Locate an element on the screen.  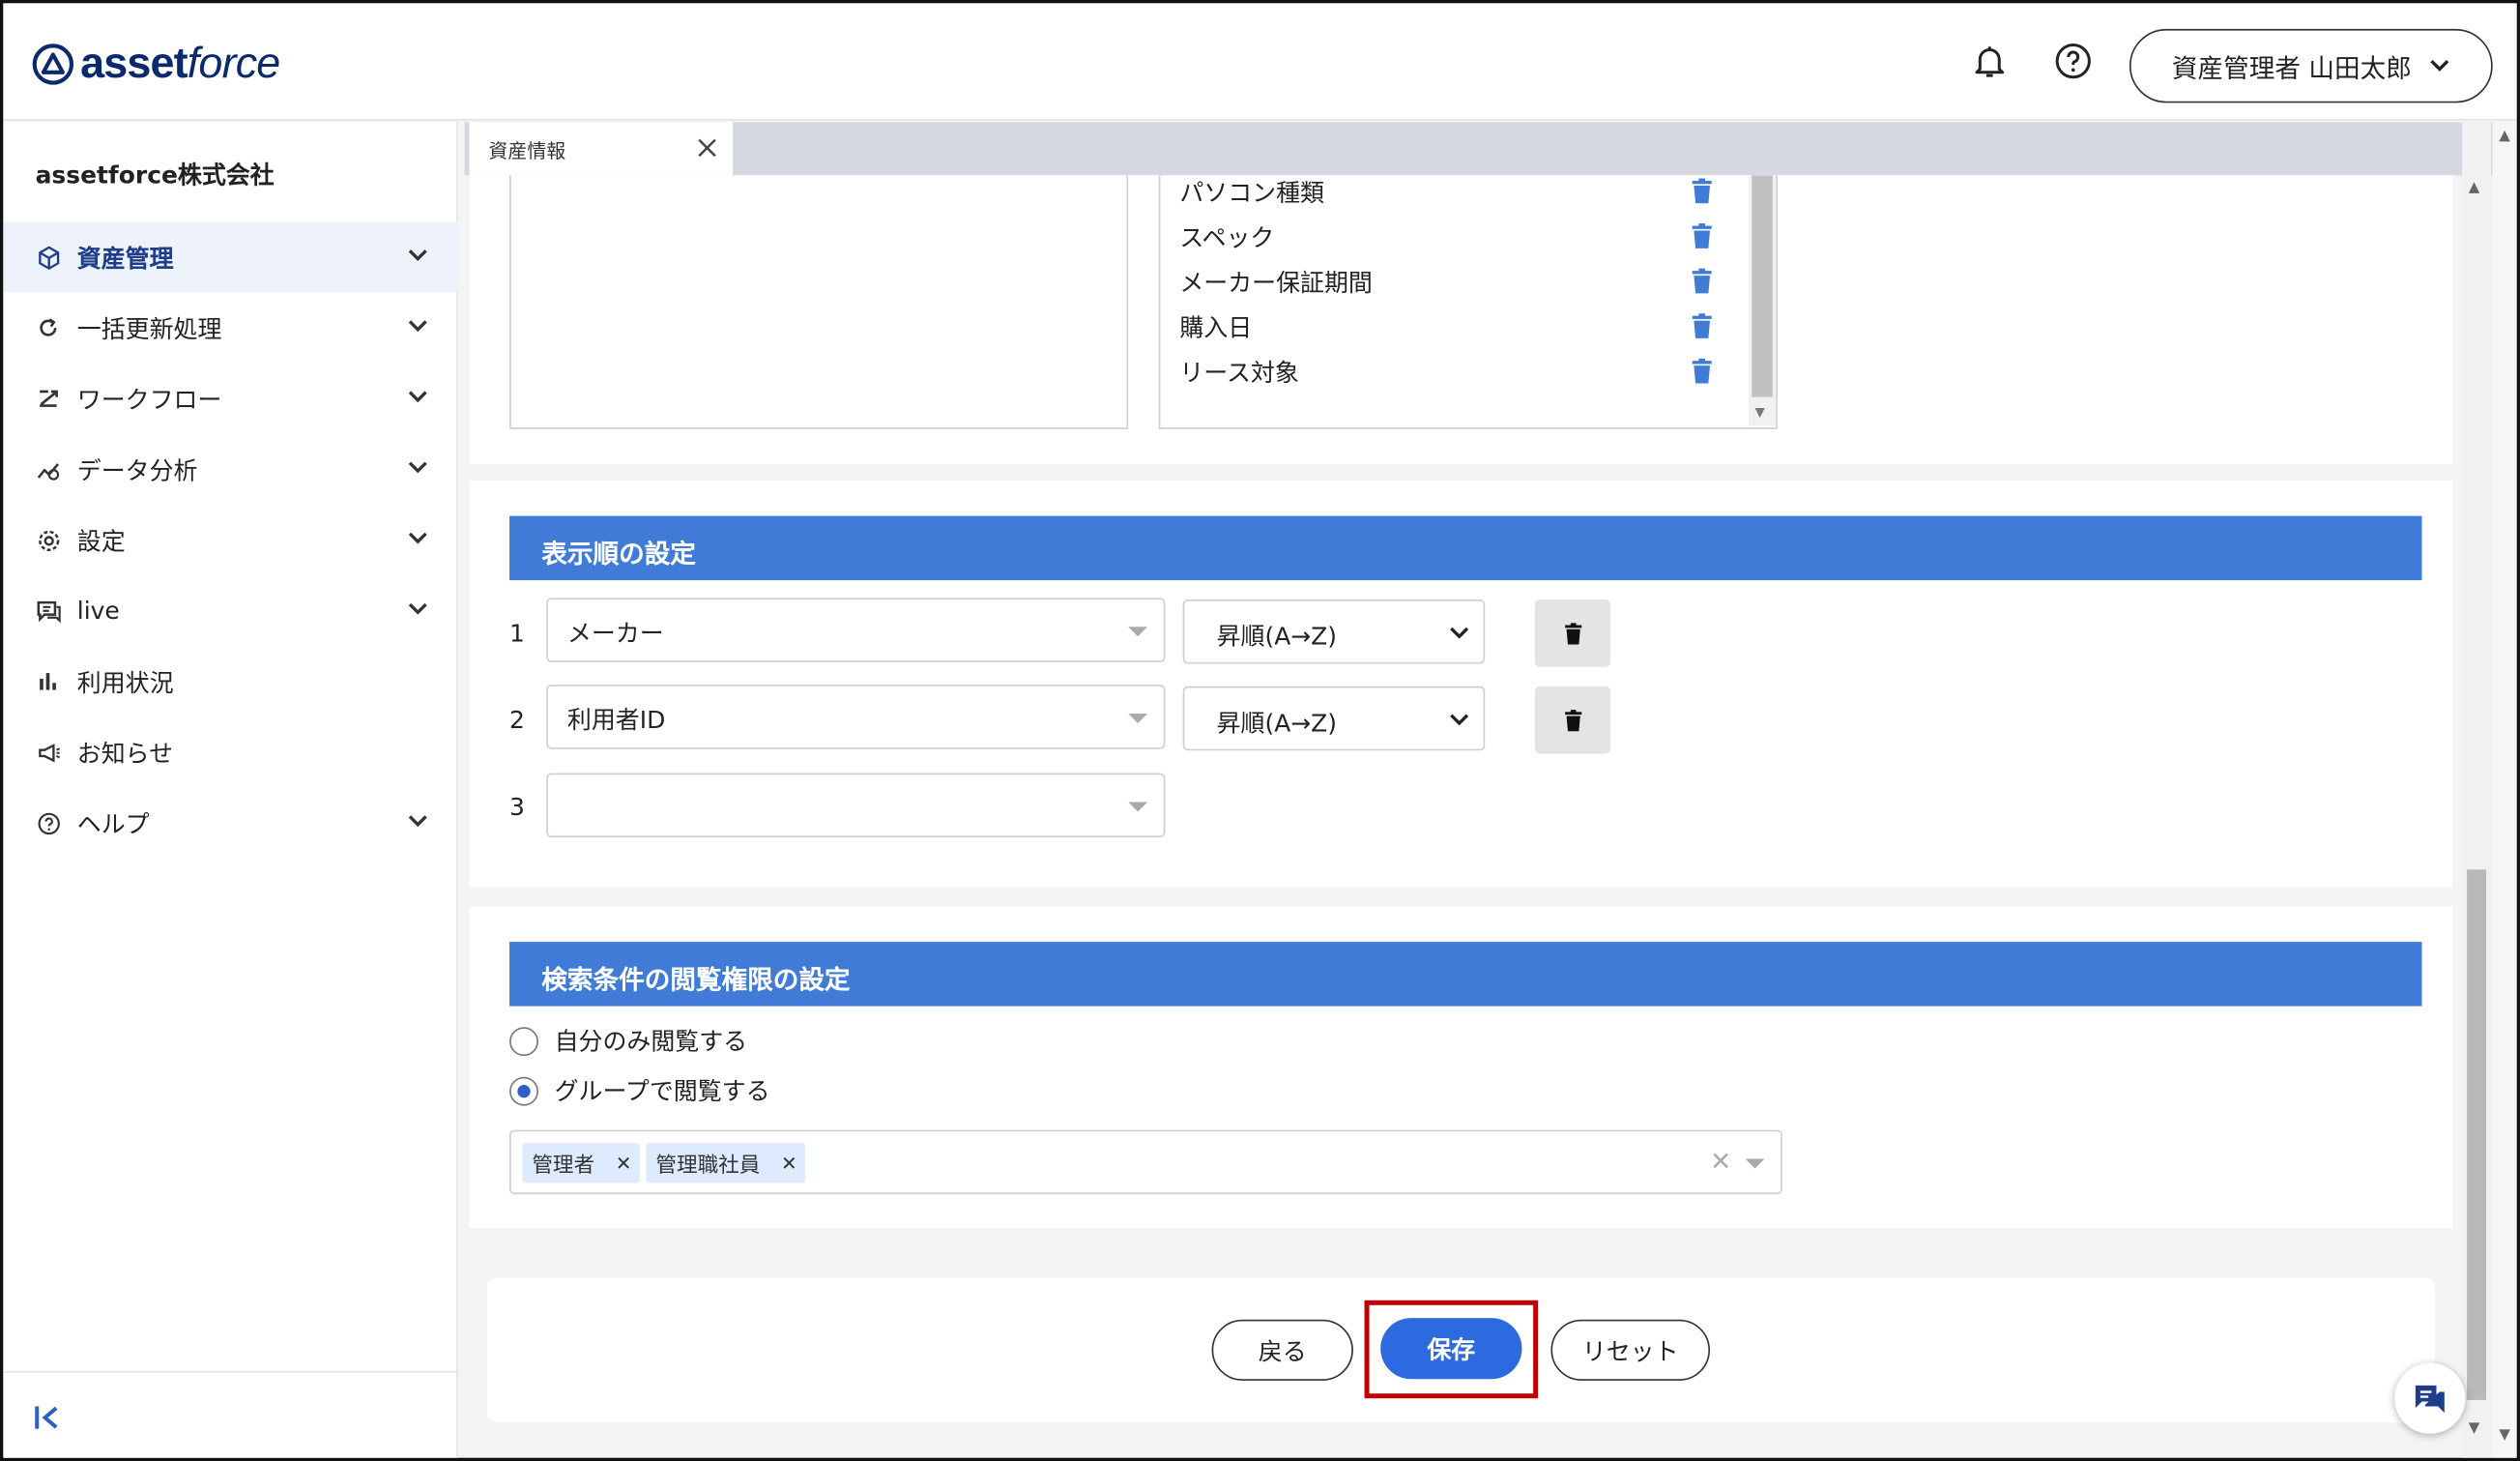
main-scrollbar: ▲ ▼ is located at coordinates (2477, 790).